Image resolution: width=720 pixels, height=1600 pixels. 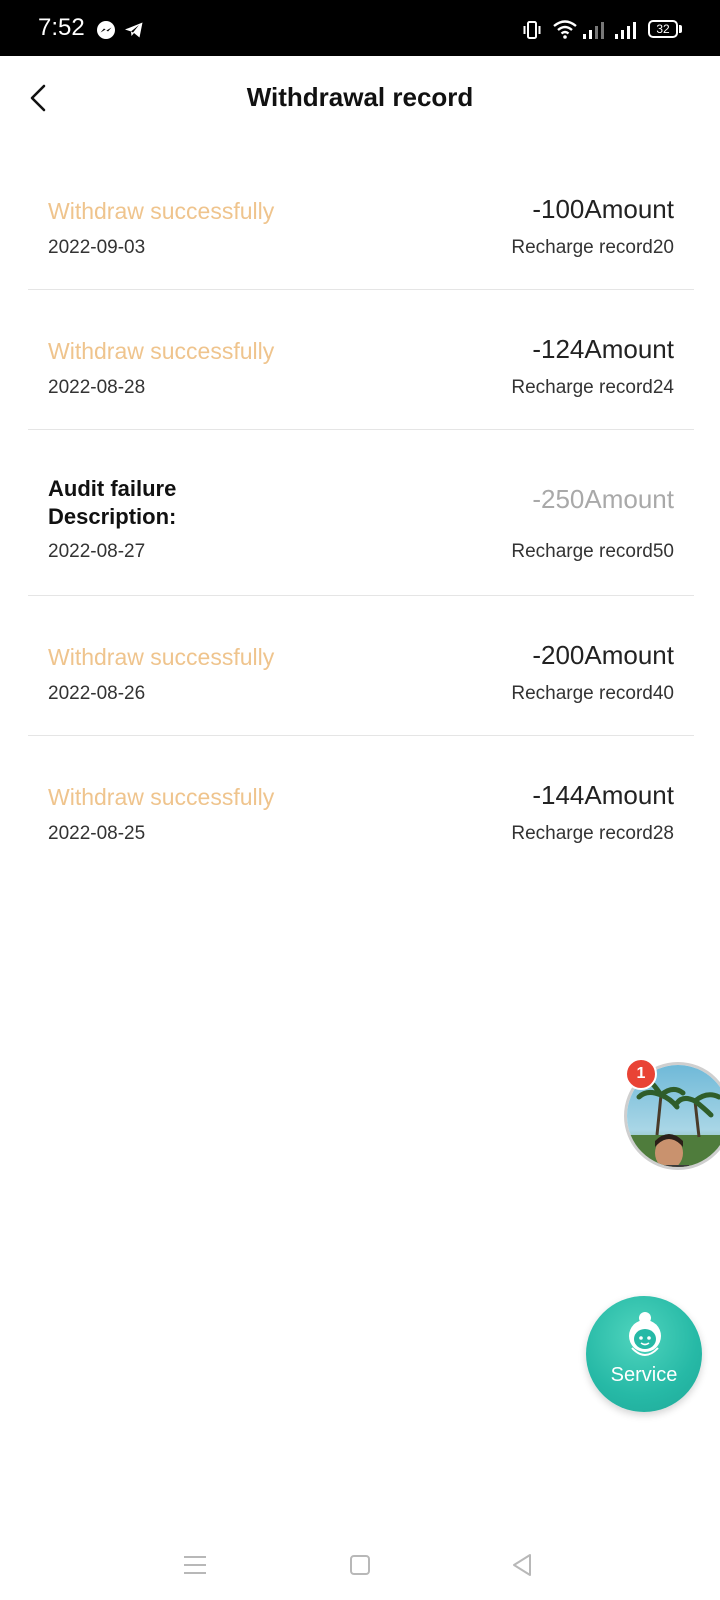 What do you see at coordinates (112, 488) in the screenshot?
I see `audit-failure-label: Audit failure` at bounding box center [112, 488].